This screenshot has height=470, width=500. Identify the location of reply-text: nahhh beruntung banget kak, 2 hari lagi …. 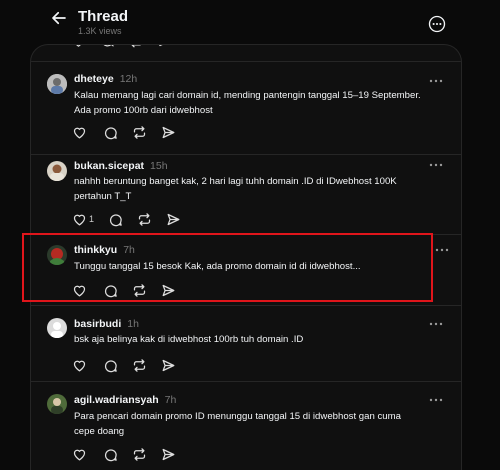
(235, 189).